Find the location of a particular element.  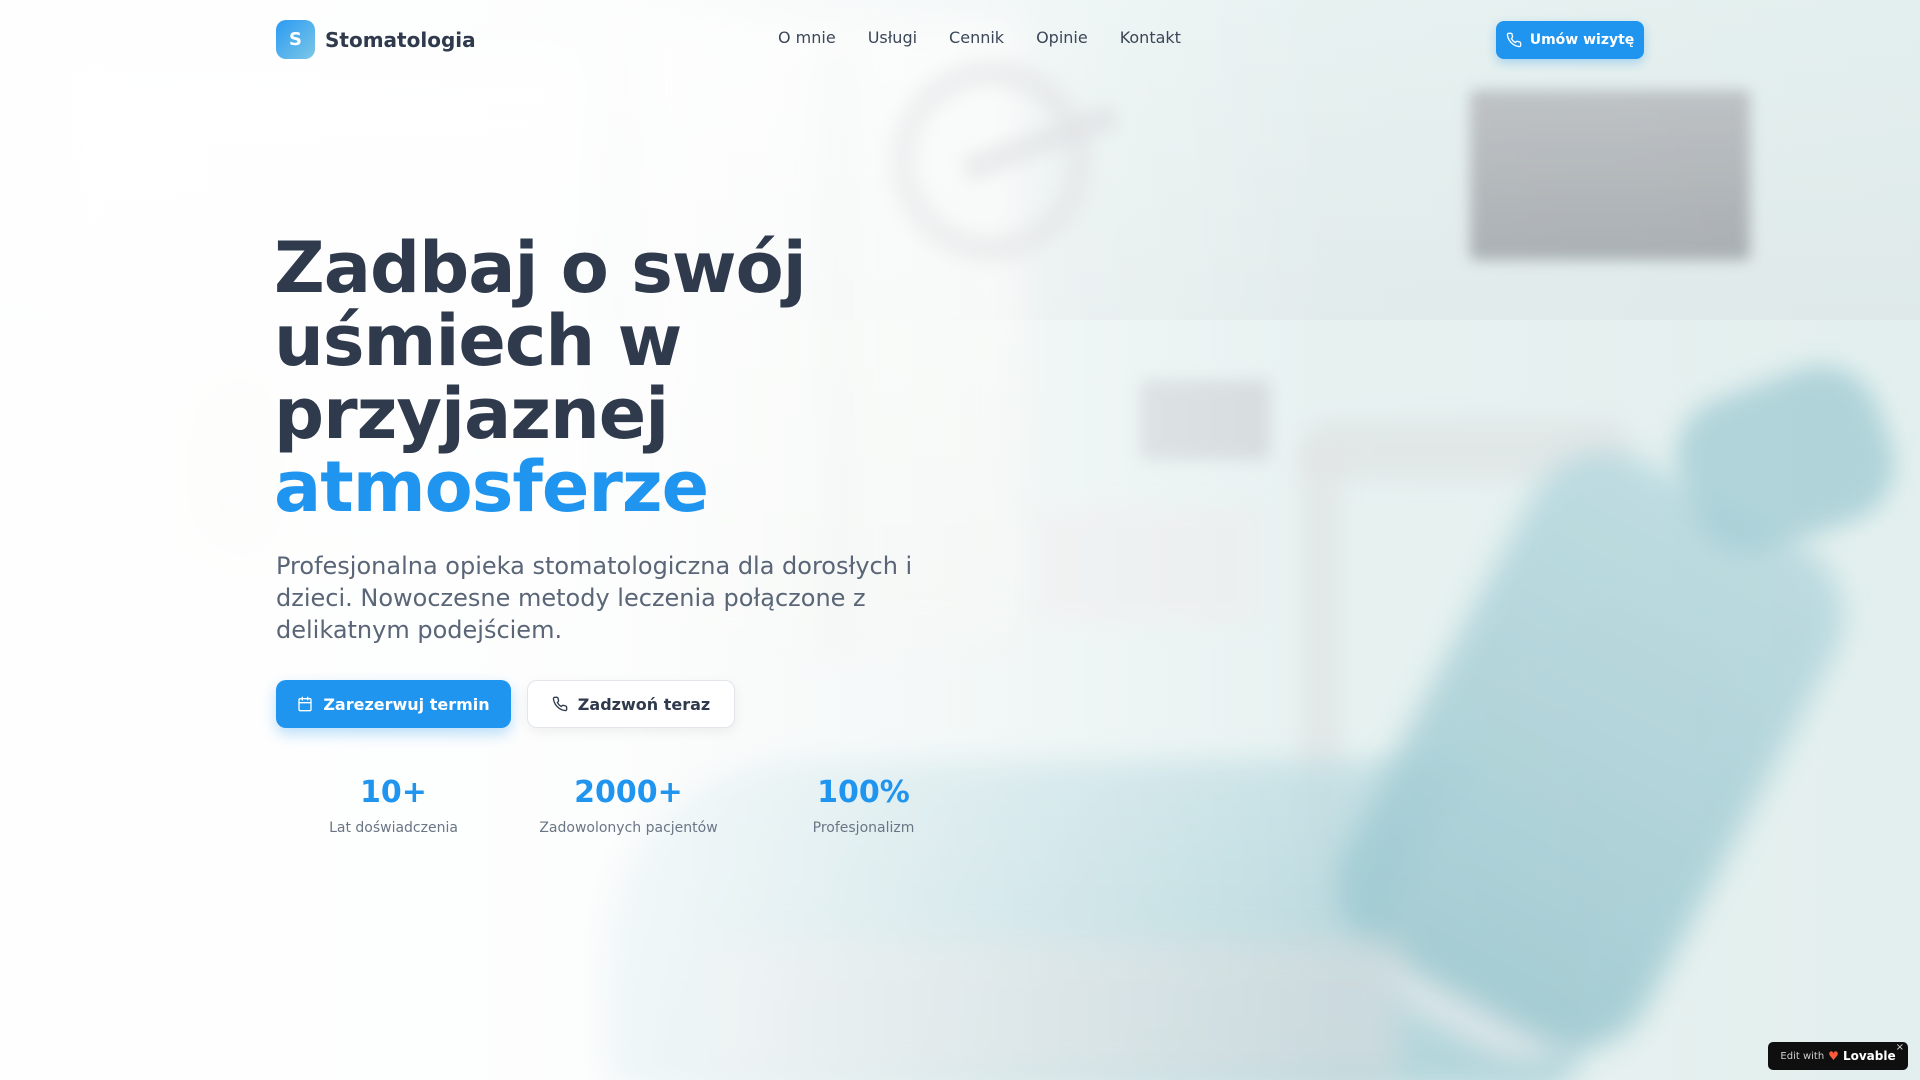

book-visit-button: Umów wizytę is located at coordinates (1570, 40).